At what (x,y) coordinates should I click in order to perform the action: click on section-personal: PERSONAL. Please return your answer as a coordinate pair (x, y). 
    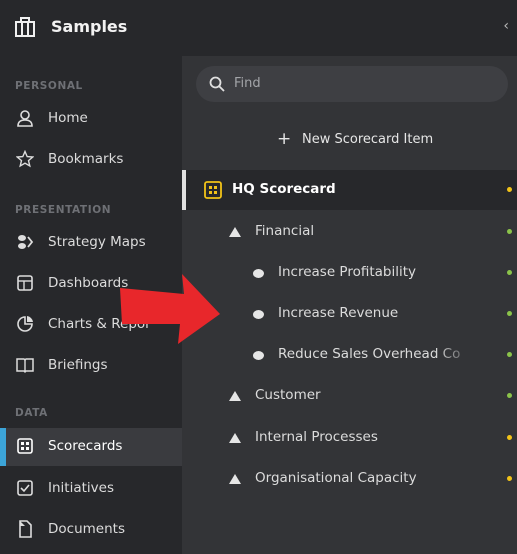
    Looking at the image, I should click on (49, 86).